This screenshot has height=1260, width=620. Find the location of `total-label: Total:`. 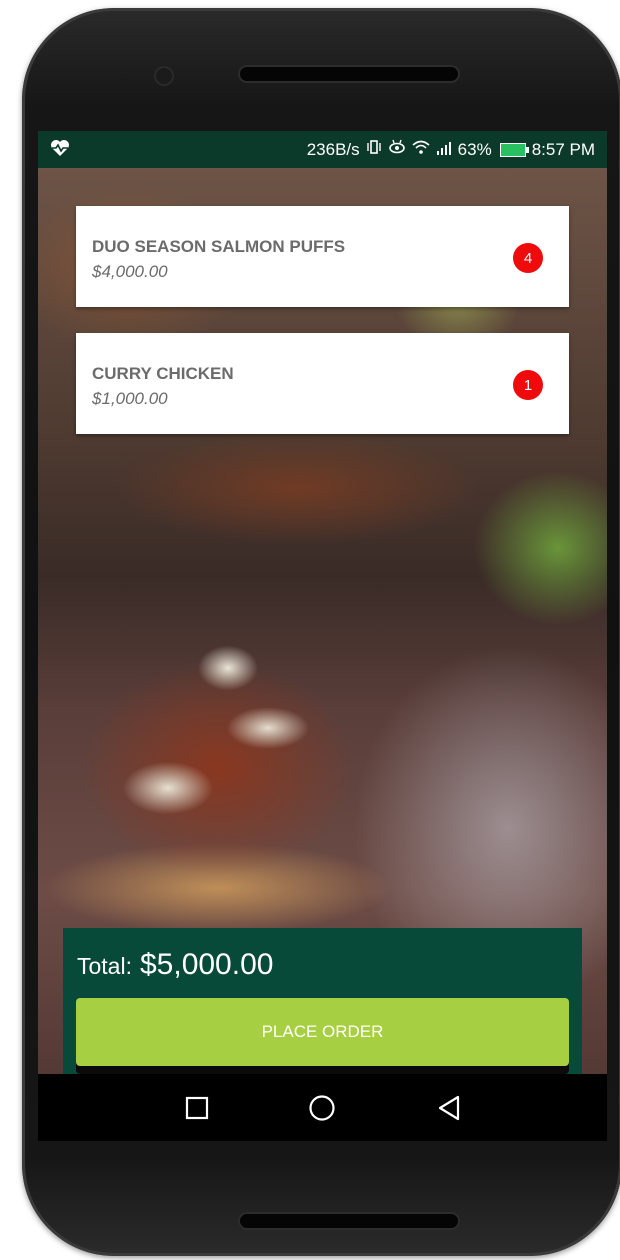

total-label: Total: is located at coordinates (104, 966).